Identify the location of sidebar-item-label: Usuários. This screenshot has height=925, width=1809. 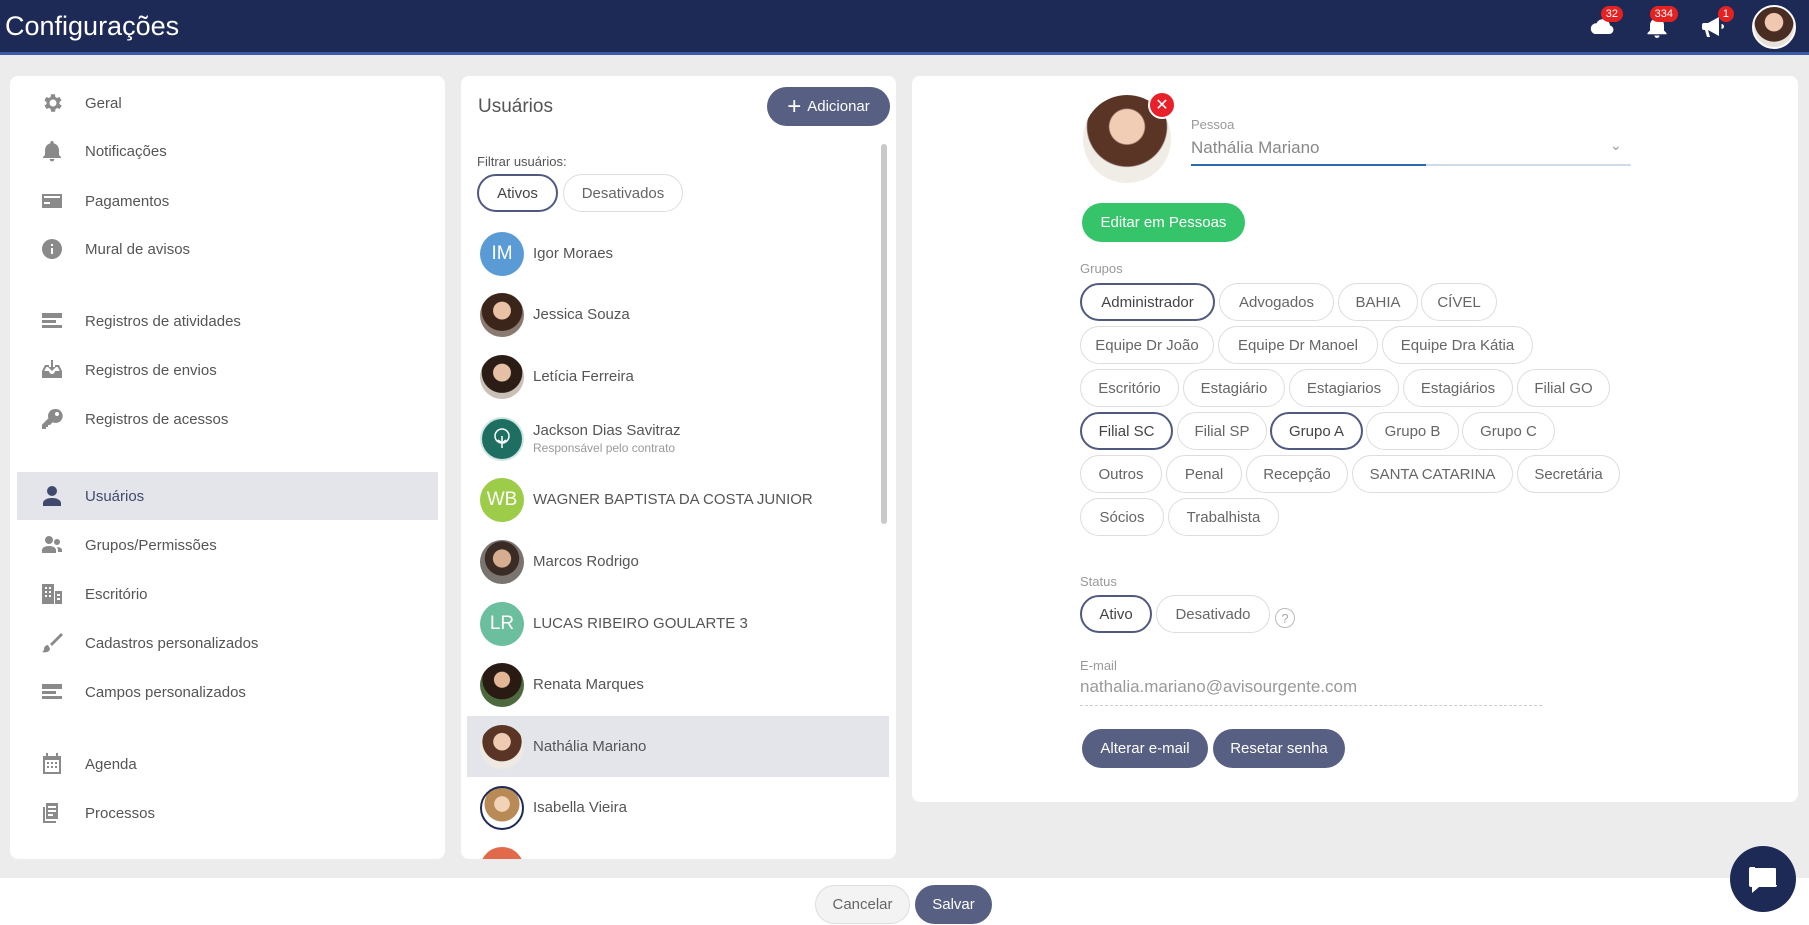
(115, 496).